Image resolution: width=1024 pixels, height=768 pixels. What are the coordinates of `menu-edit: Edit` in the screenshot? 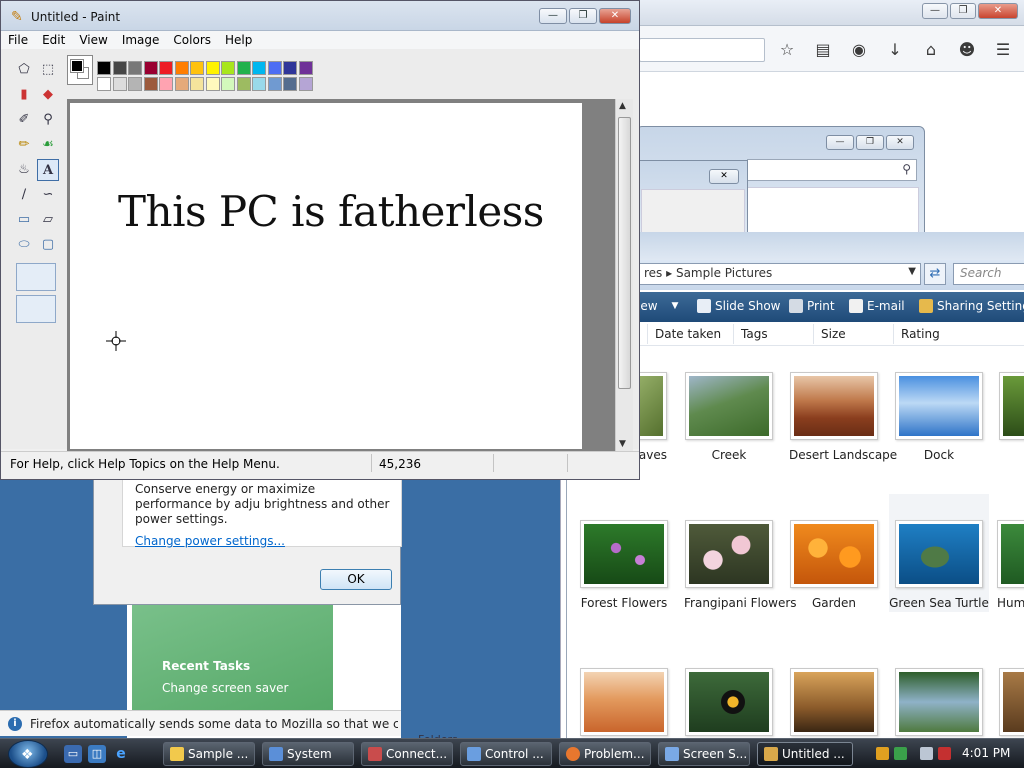 It's located at (53, 40).